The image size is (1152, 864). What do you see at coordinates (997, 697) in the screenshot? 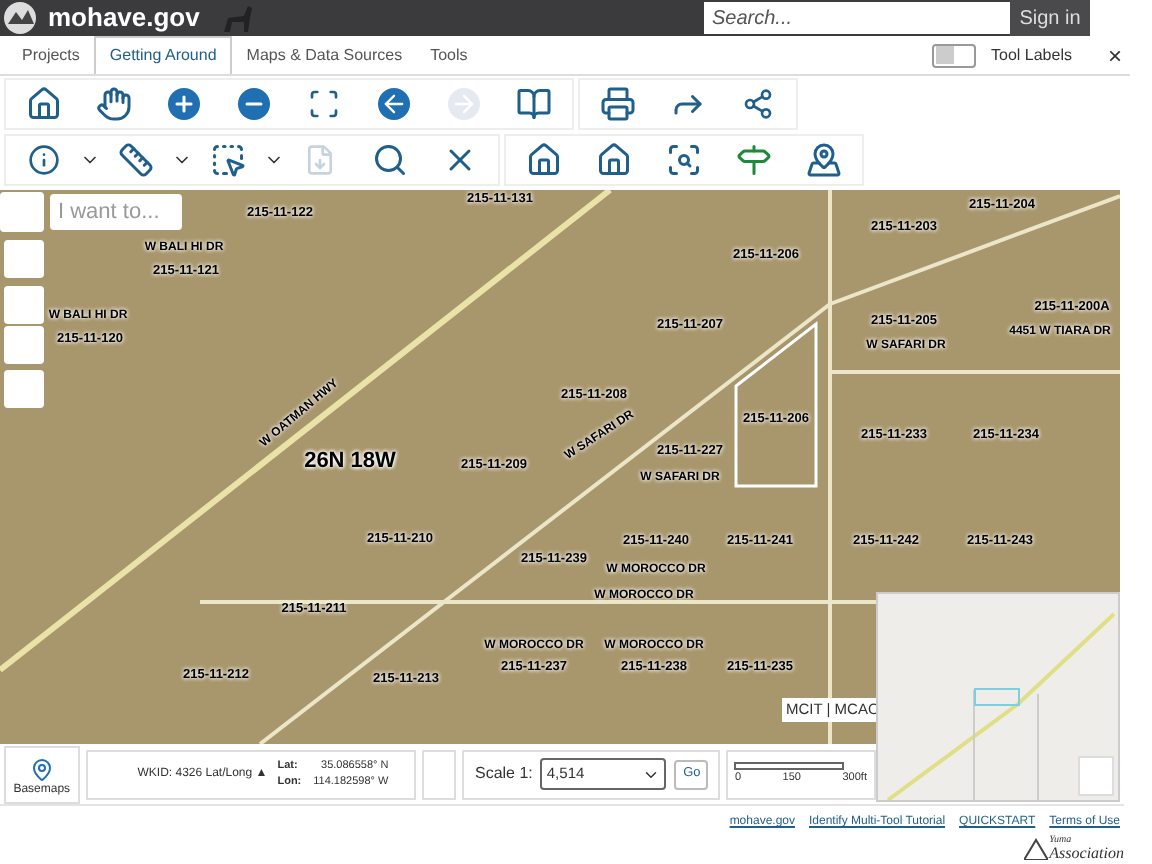
I see `extent-rectangle` at bounding box center [997, 697].